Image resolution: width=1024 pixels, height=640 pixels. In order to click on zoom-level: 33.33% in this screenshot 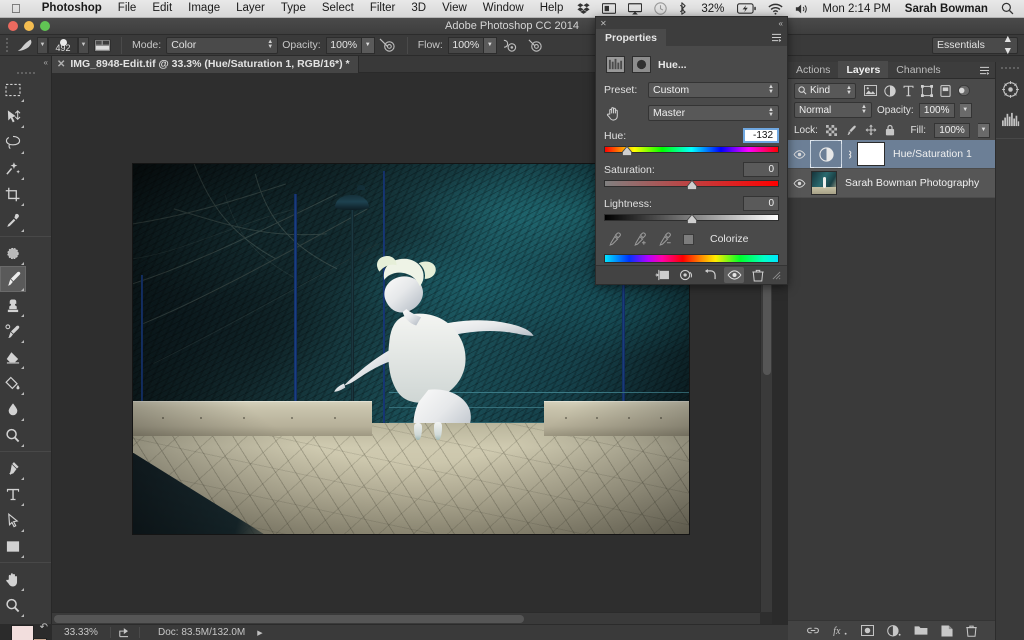, I will do `click(81, 632)`.